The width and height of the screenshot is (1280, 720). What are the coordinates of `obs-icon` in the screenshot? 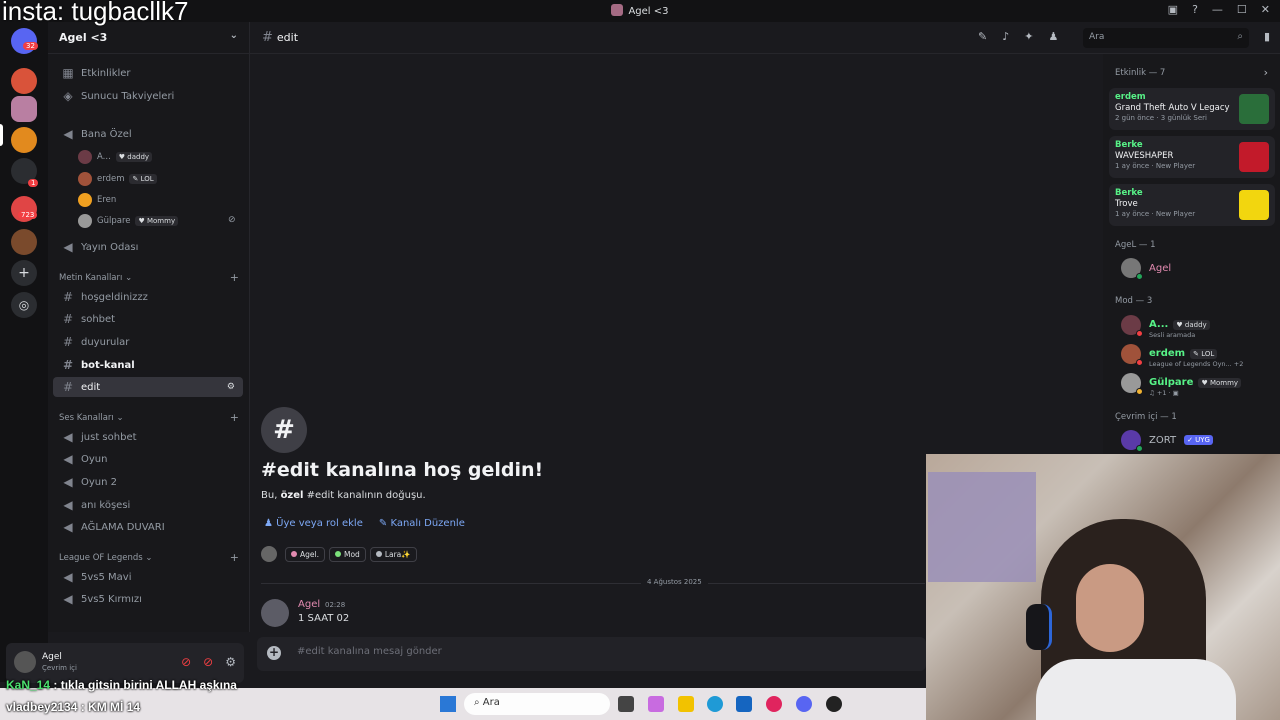 It's located at (834, 704).